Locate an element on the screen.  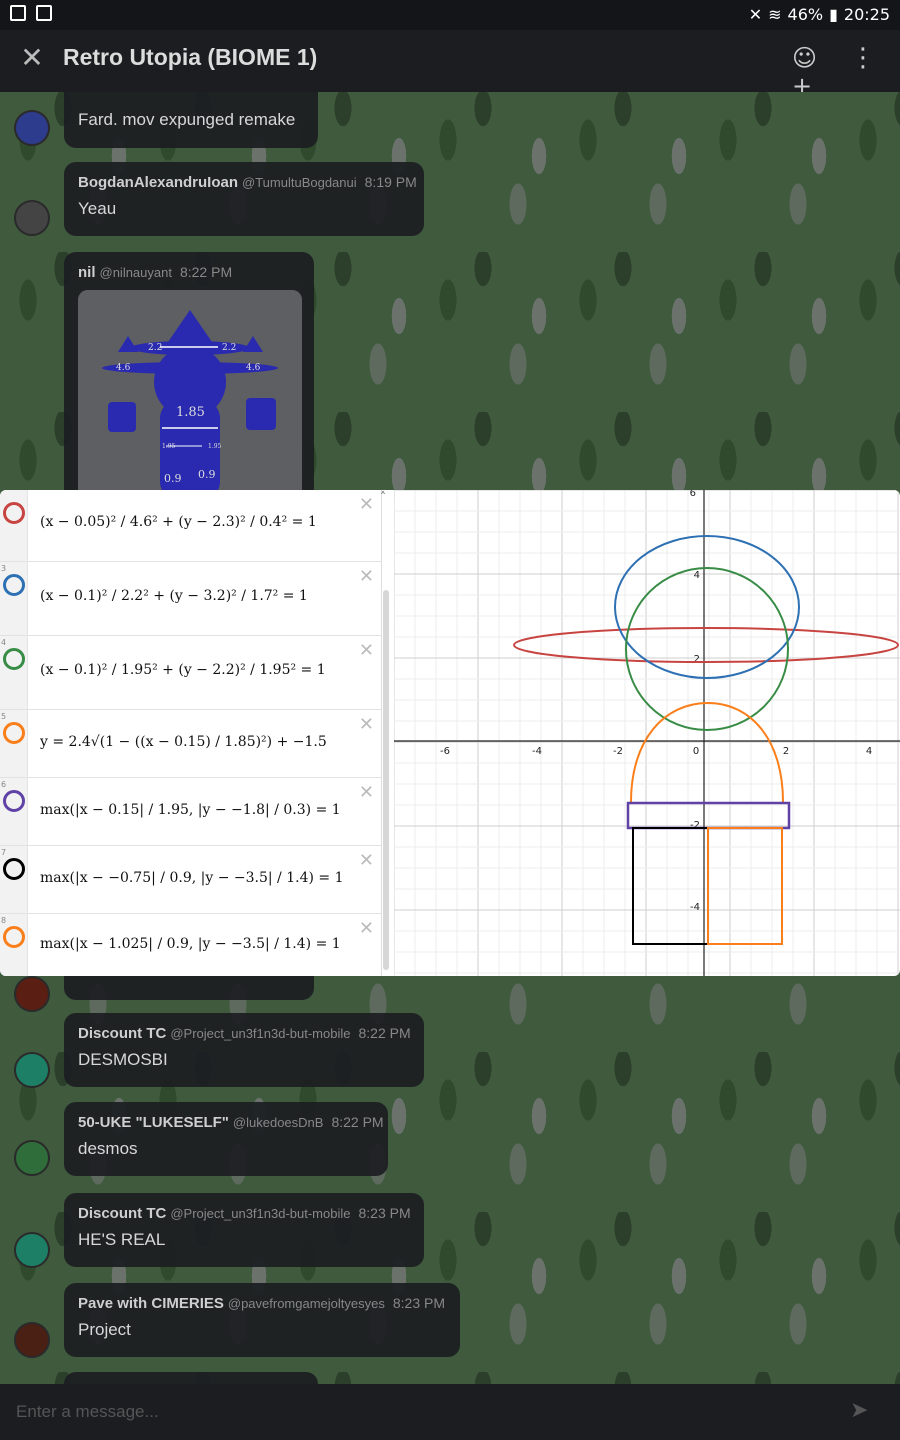
send-icon: ➤ is located at coordinates (864, 1412).